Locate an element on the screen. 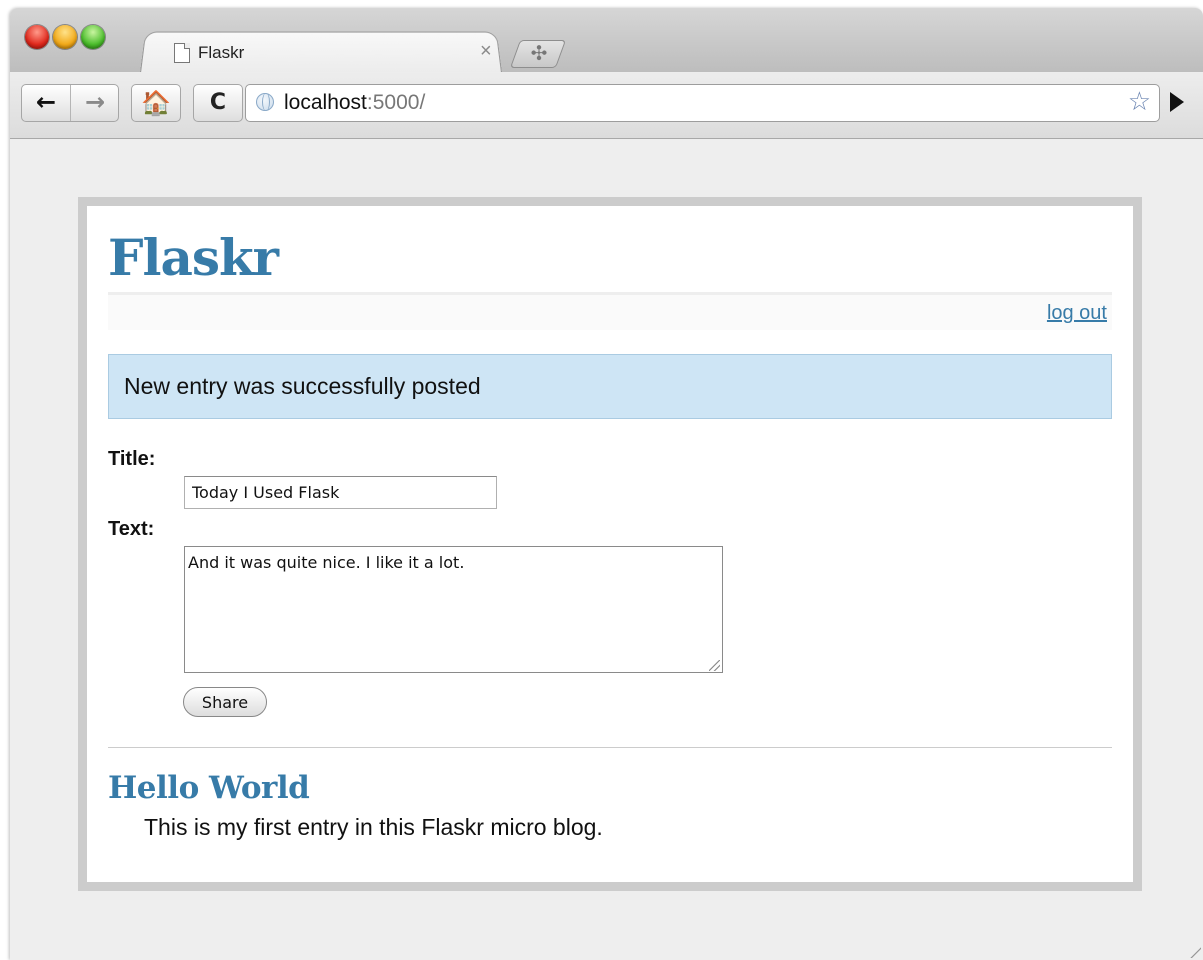  title-label: Title: is located at coordinates (132, 459).